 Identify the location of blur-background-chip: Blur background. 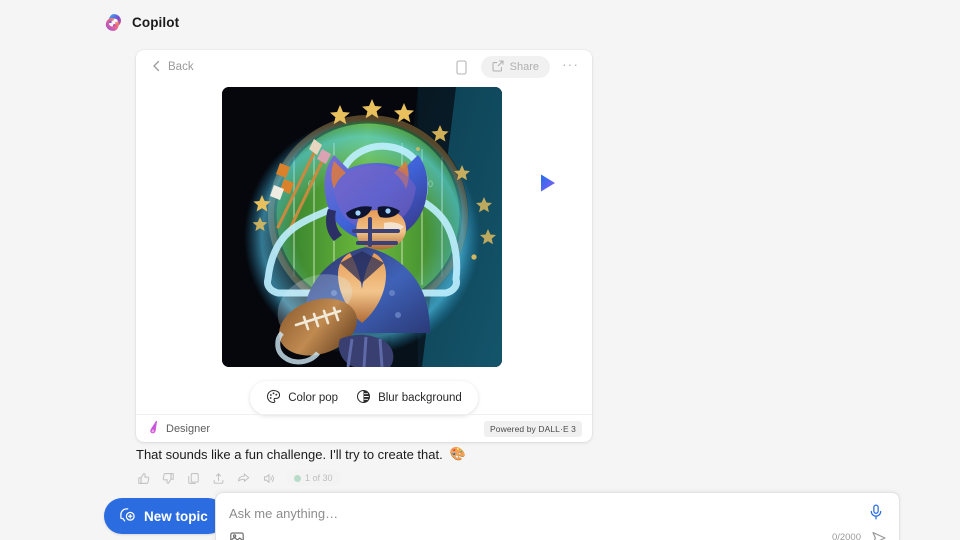
(409, 398).